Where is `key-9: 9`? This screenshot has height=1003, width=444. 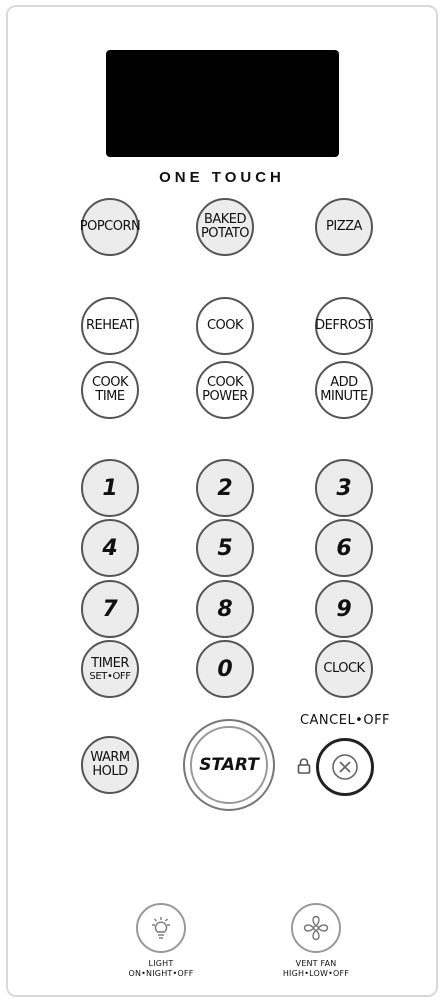 key-9: 9 is located at coordinates (344, 609).